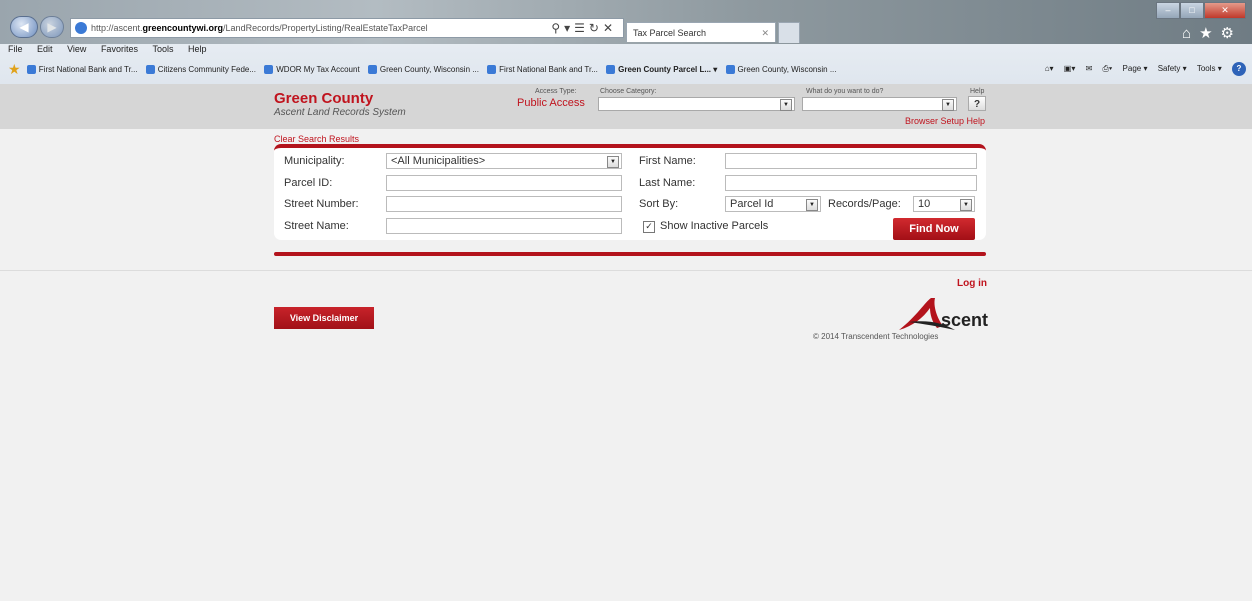  I want to click on clear-search-results-link: Clear Search Results, so click(316, 139).